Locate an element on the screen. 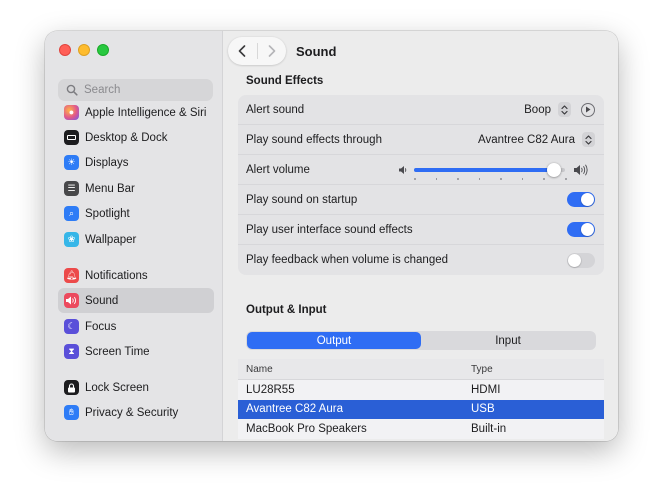 Image resolution: width=664 pixels, height=501 pixels. device-type: HDMI is located at coordinates (486, 389).